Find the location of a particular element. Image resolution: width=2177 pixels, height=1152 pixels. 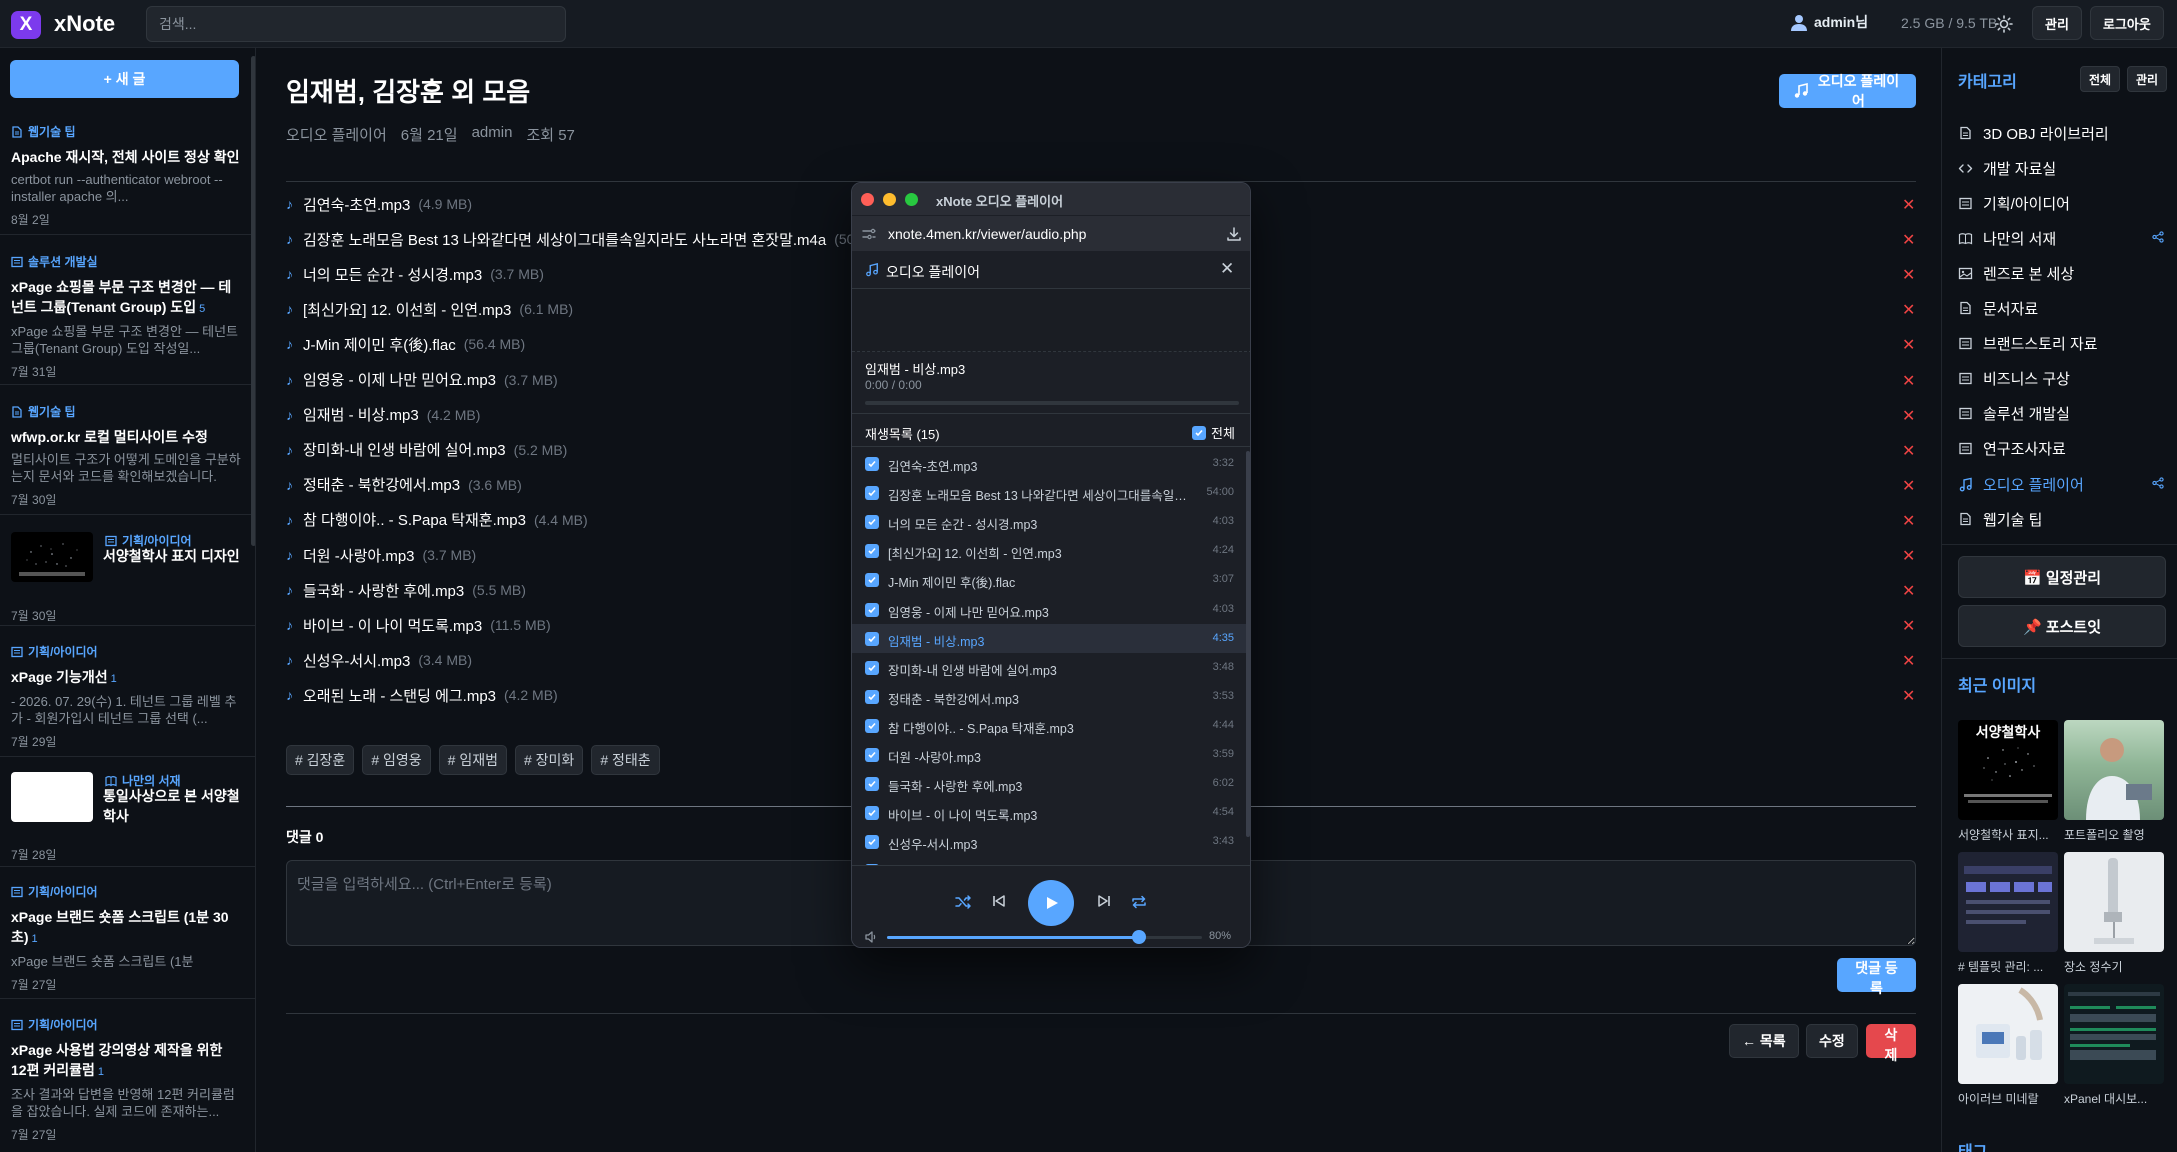

playlist-item: 참 다행이야.. - S.Papa 탁재훈.mp3 4:44 is located at coordinates (1049, 725).